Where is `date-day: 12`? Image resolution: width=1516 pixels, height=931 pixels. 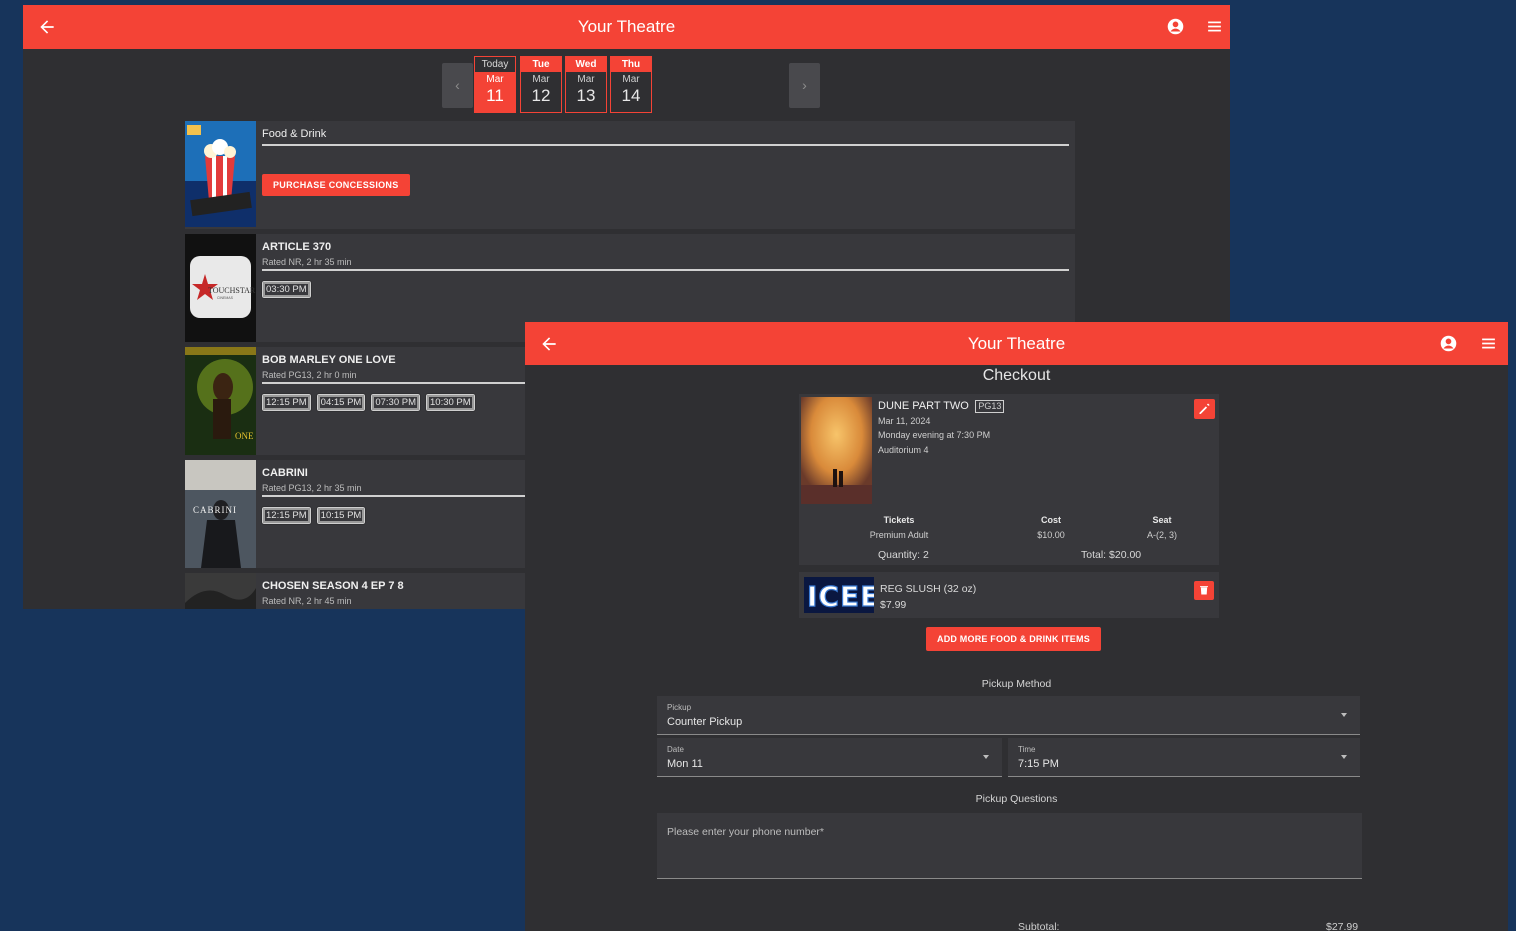
date-day: 12 is located at coordinates (541, 95).